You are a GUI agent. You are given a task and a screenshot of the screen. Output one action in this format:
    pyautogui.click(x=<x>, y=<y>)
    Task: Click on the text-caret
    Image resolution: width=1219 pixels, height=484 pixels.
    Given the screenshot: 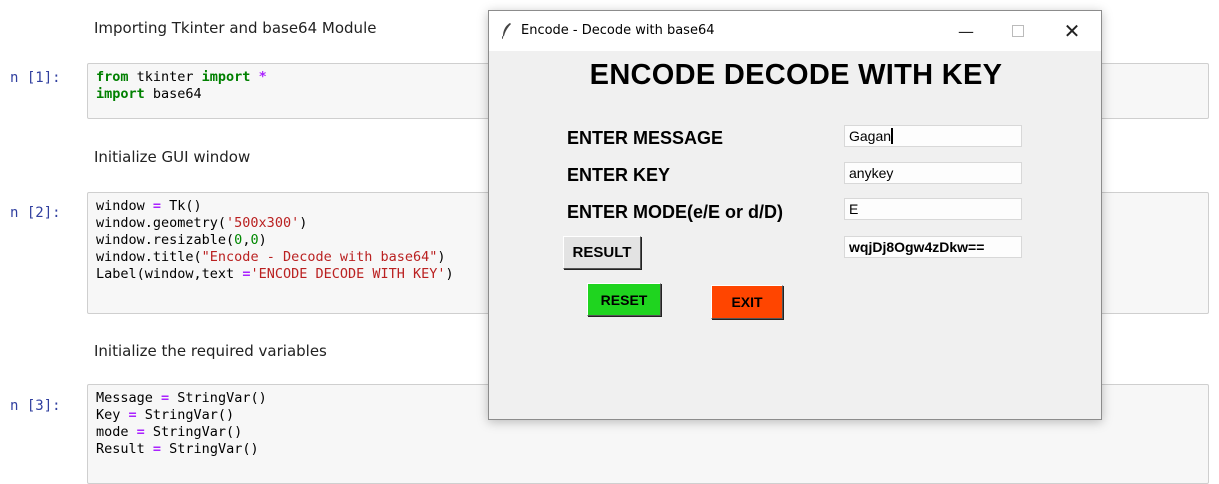 What is the action you would take?
    pyautogui.click(x=892, y=136)
    